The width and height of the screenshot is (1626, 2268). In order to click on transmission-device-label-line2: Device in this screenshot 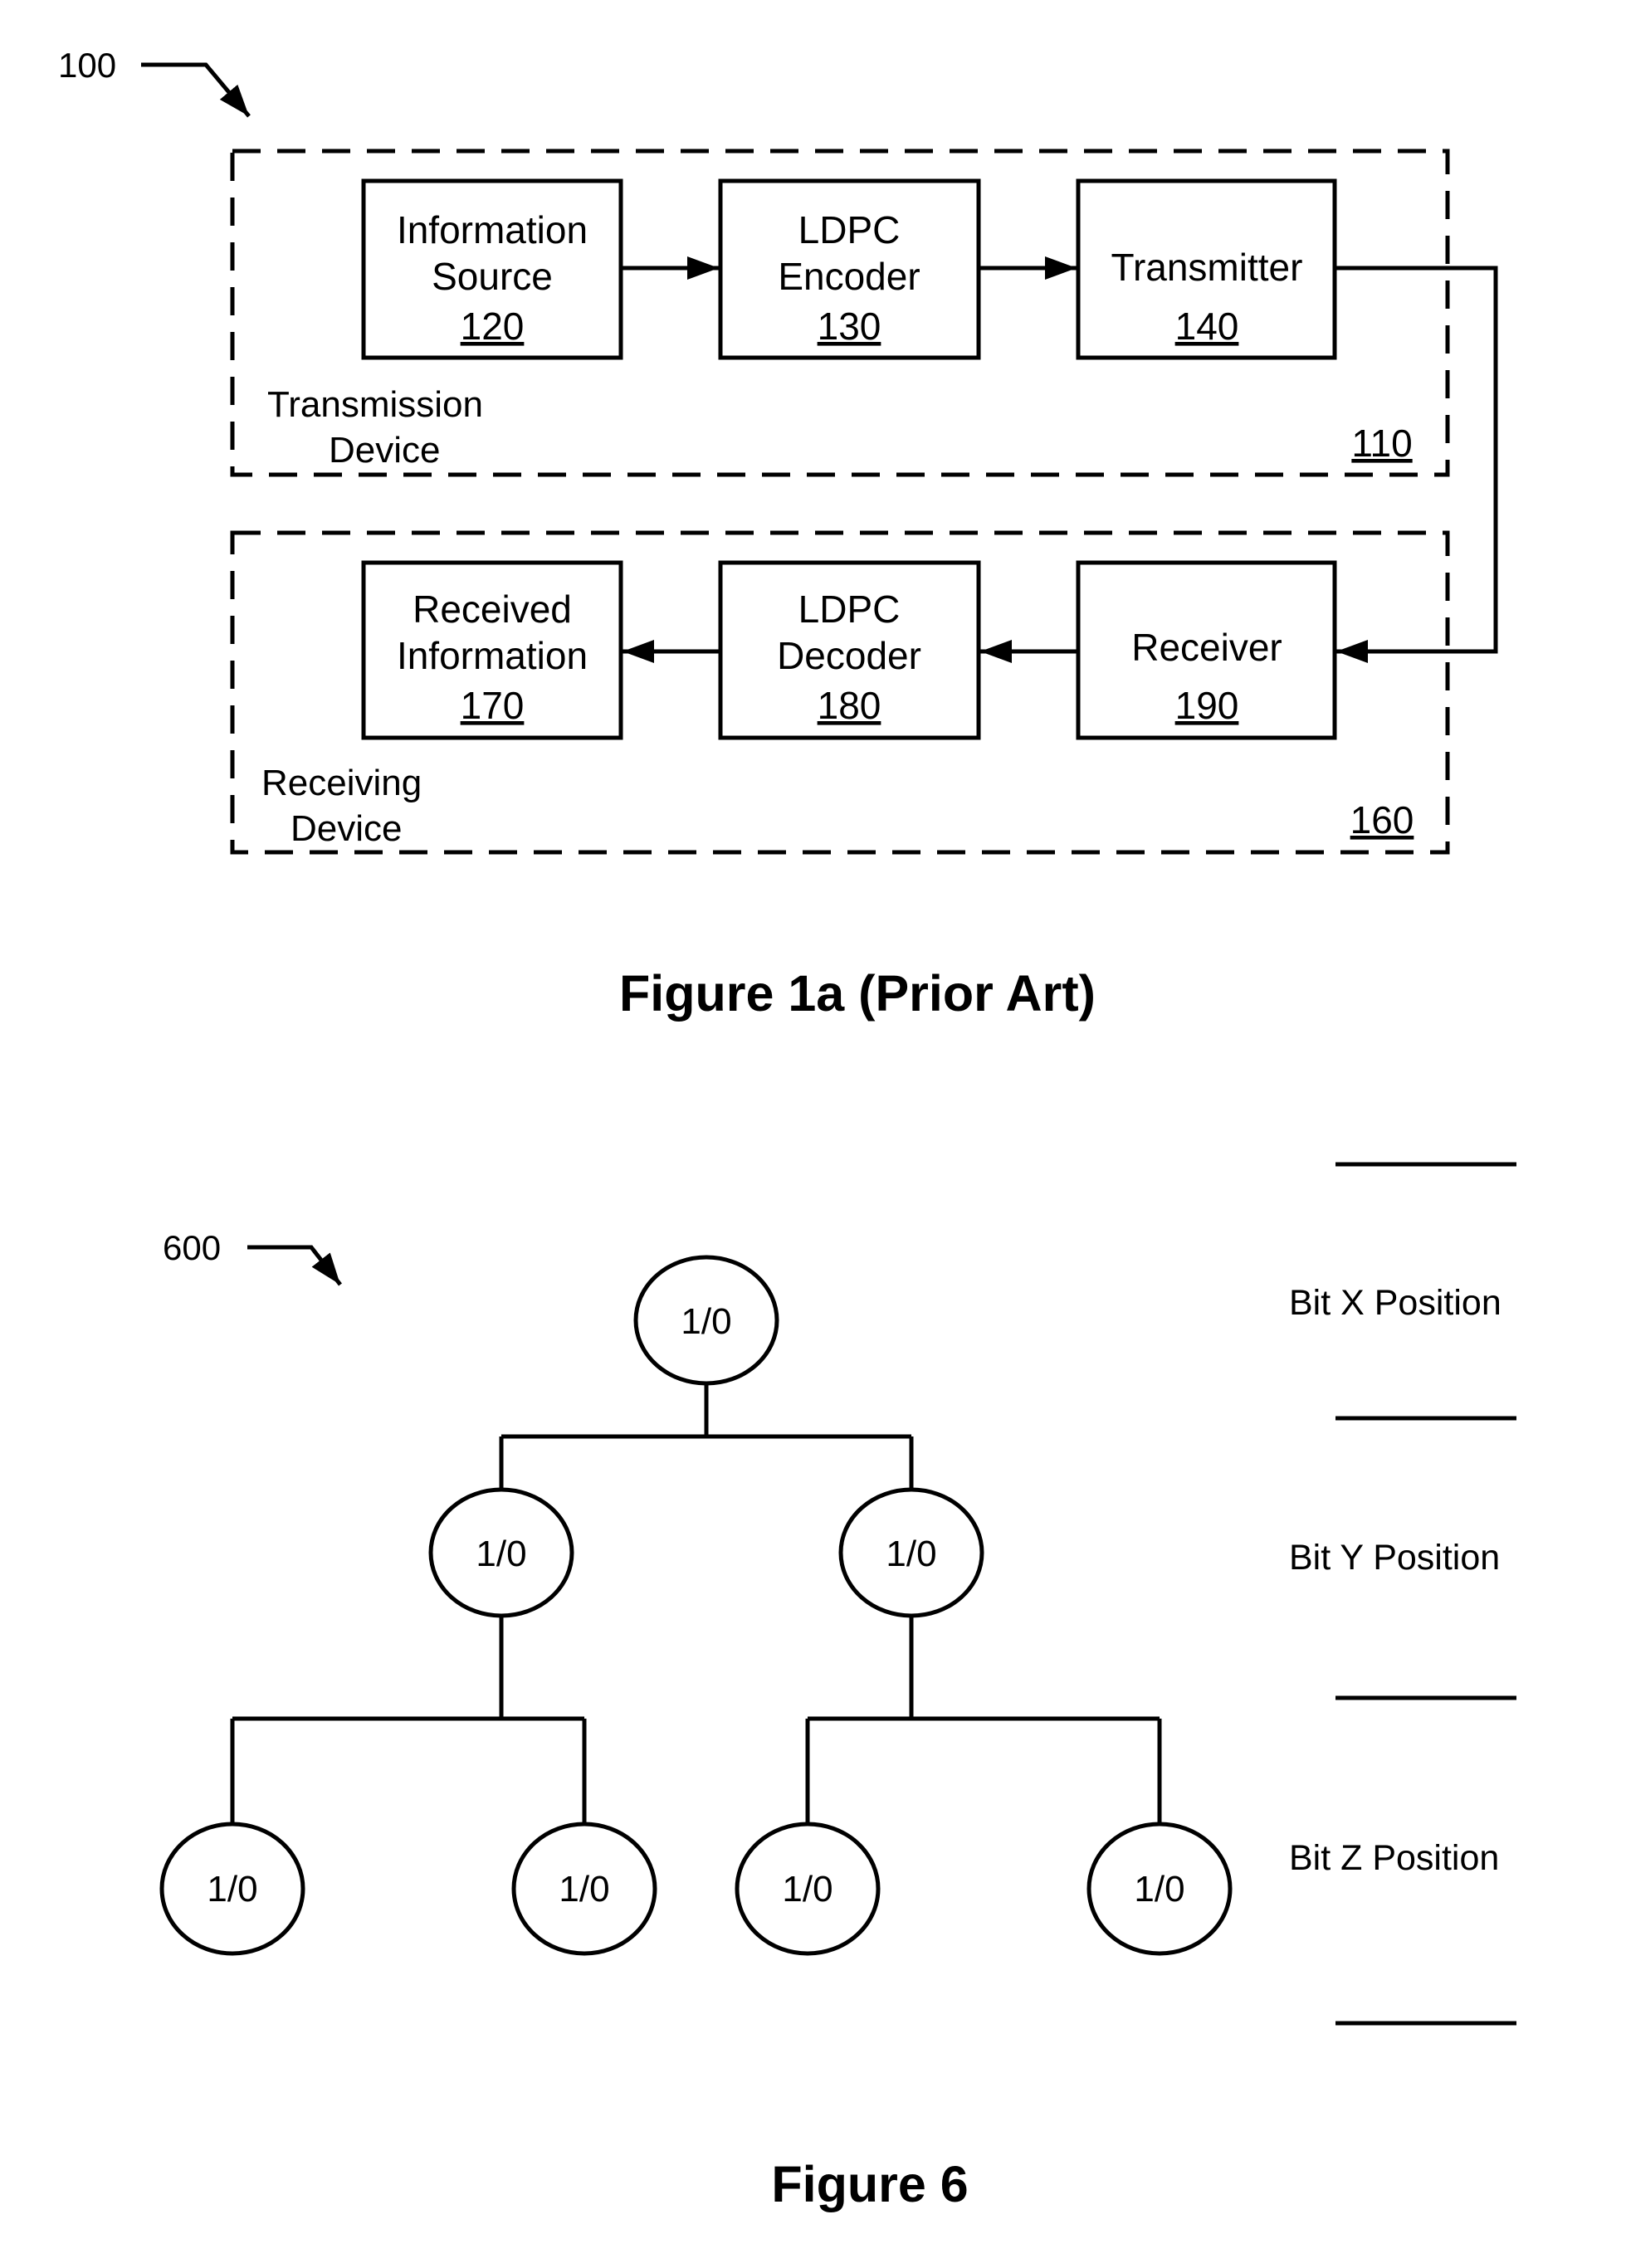, I will do `click(385, 451)`.